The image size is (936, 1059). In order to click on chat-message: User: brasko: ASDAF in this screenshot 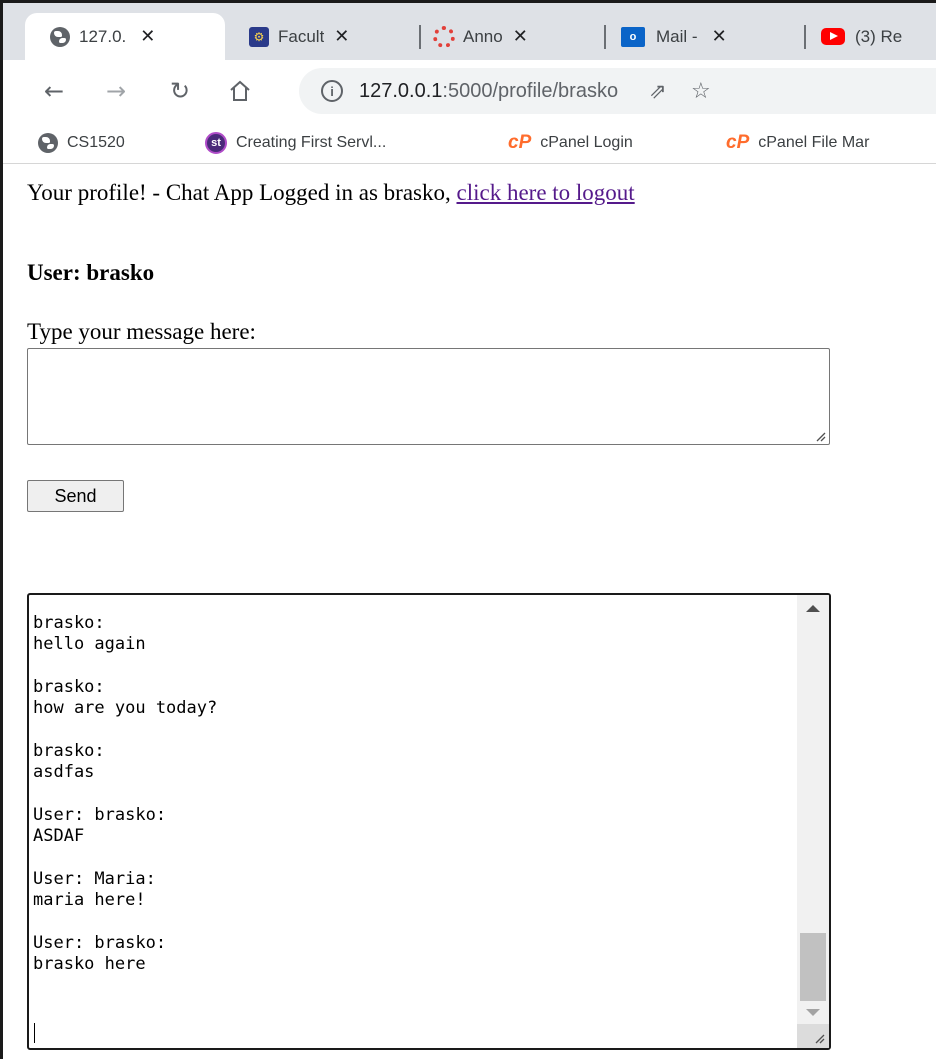, I will do `click(413, 826)`.